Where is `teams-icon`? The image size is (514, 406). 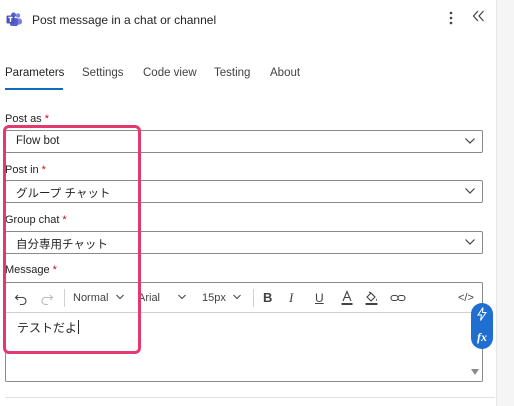
teams-icon is located at coordinates (14, 20).